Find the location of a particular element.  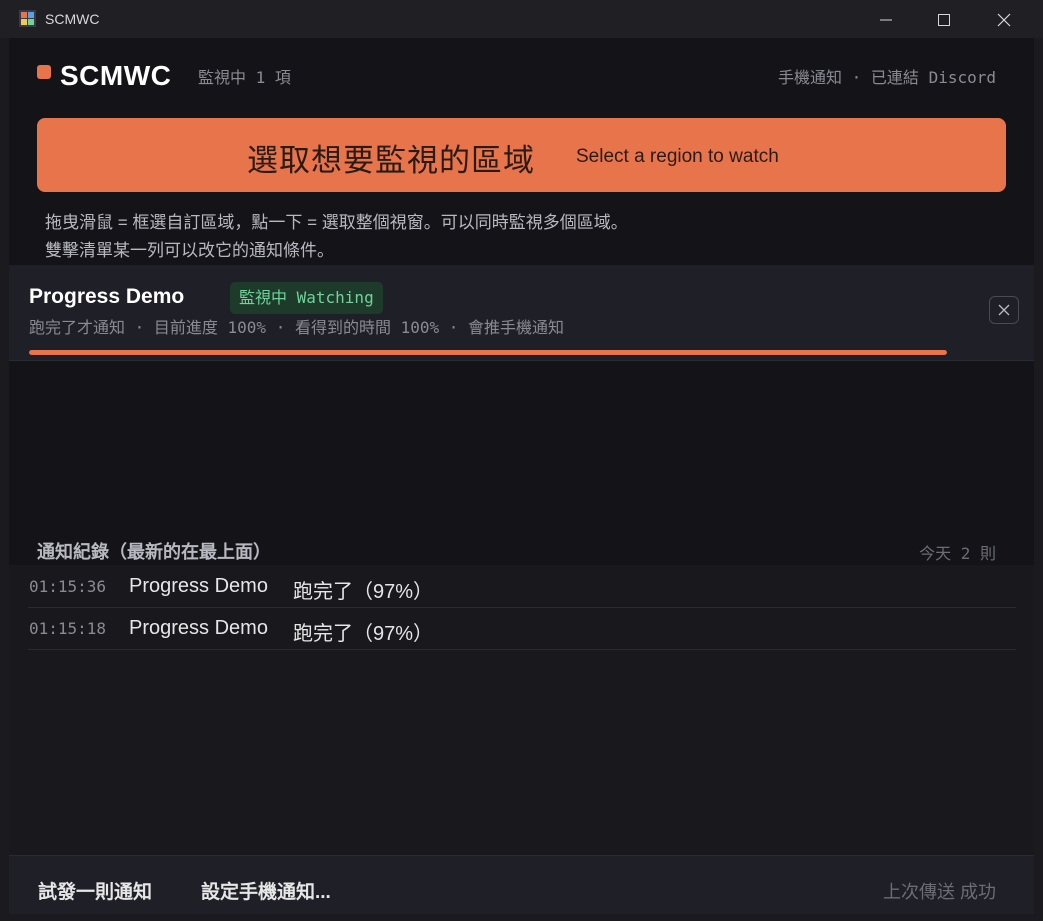

test-notification-button: 試發一則通知 is located at coordinates (95, 890).